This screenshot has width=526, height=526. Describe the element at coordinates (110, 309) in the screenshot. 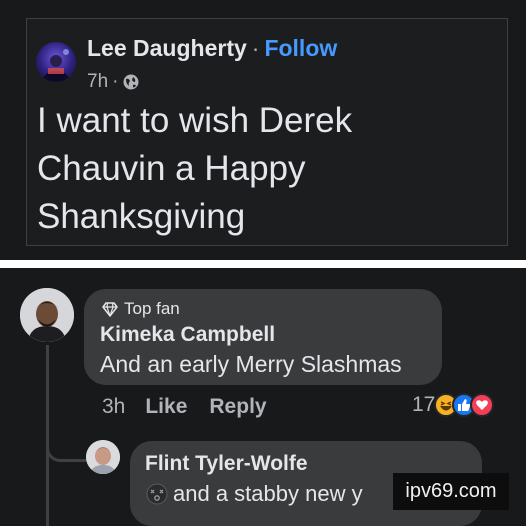

I see `diamond-icon` at that location.